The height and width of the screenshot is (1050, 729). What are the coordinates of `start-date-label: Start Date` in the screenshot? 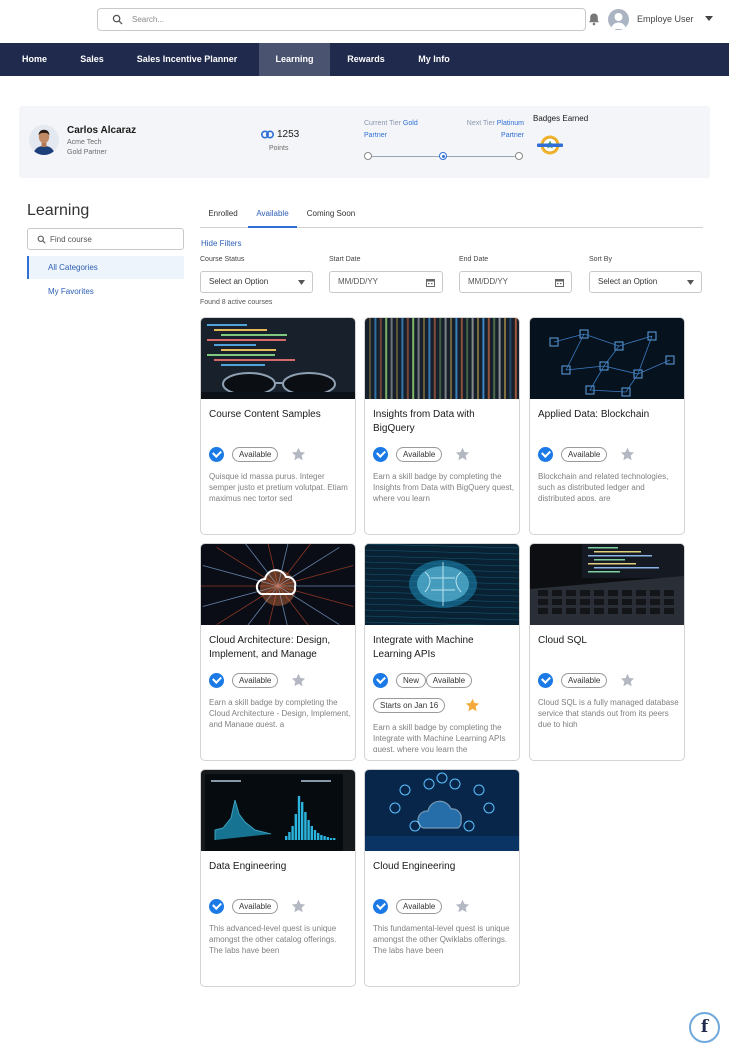 It's located at (345, 259).